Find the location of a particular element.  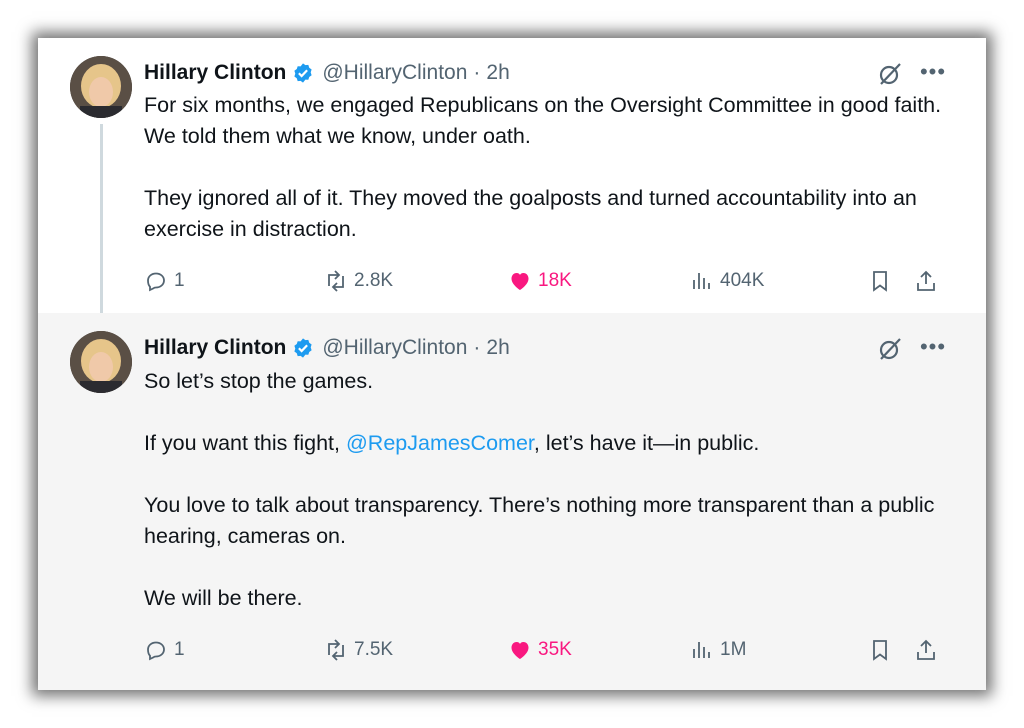

thread-connector-line is located at coordinates (101, 220).